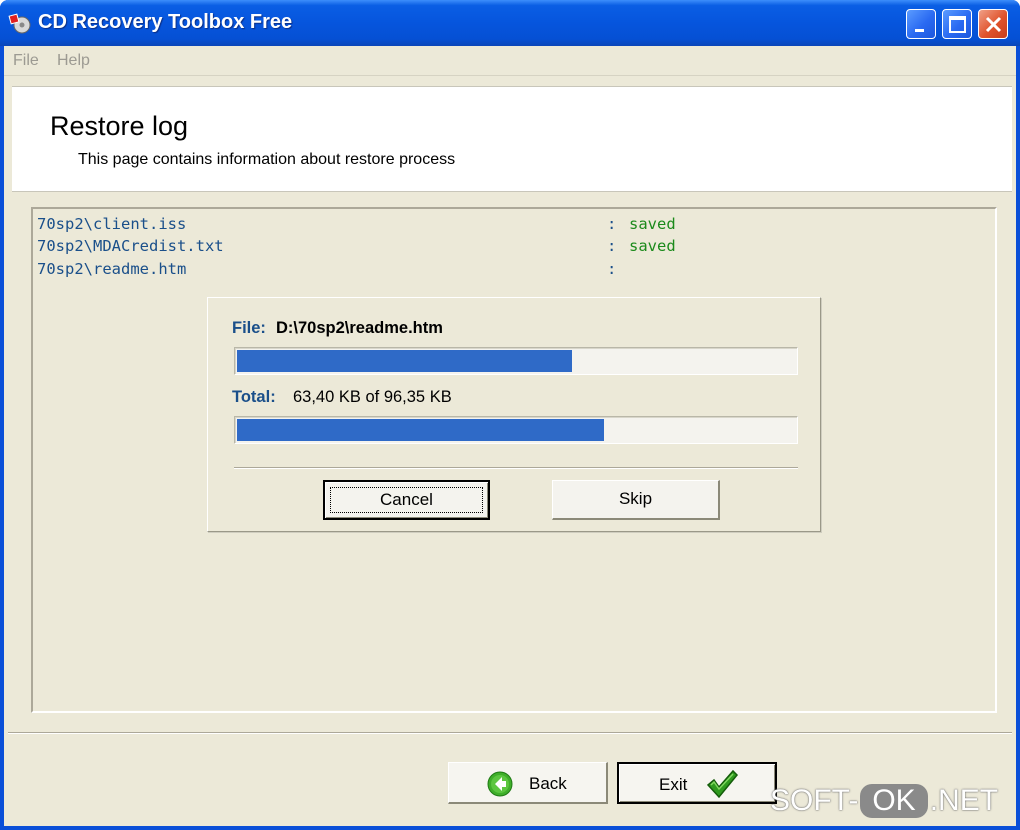 The width and height of the screenshot is (1020, 830). What do you see at coordinates (548, 783) in the screenshot?
I see `back-button-label: Back` at bounding box center [548, 783].